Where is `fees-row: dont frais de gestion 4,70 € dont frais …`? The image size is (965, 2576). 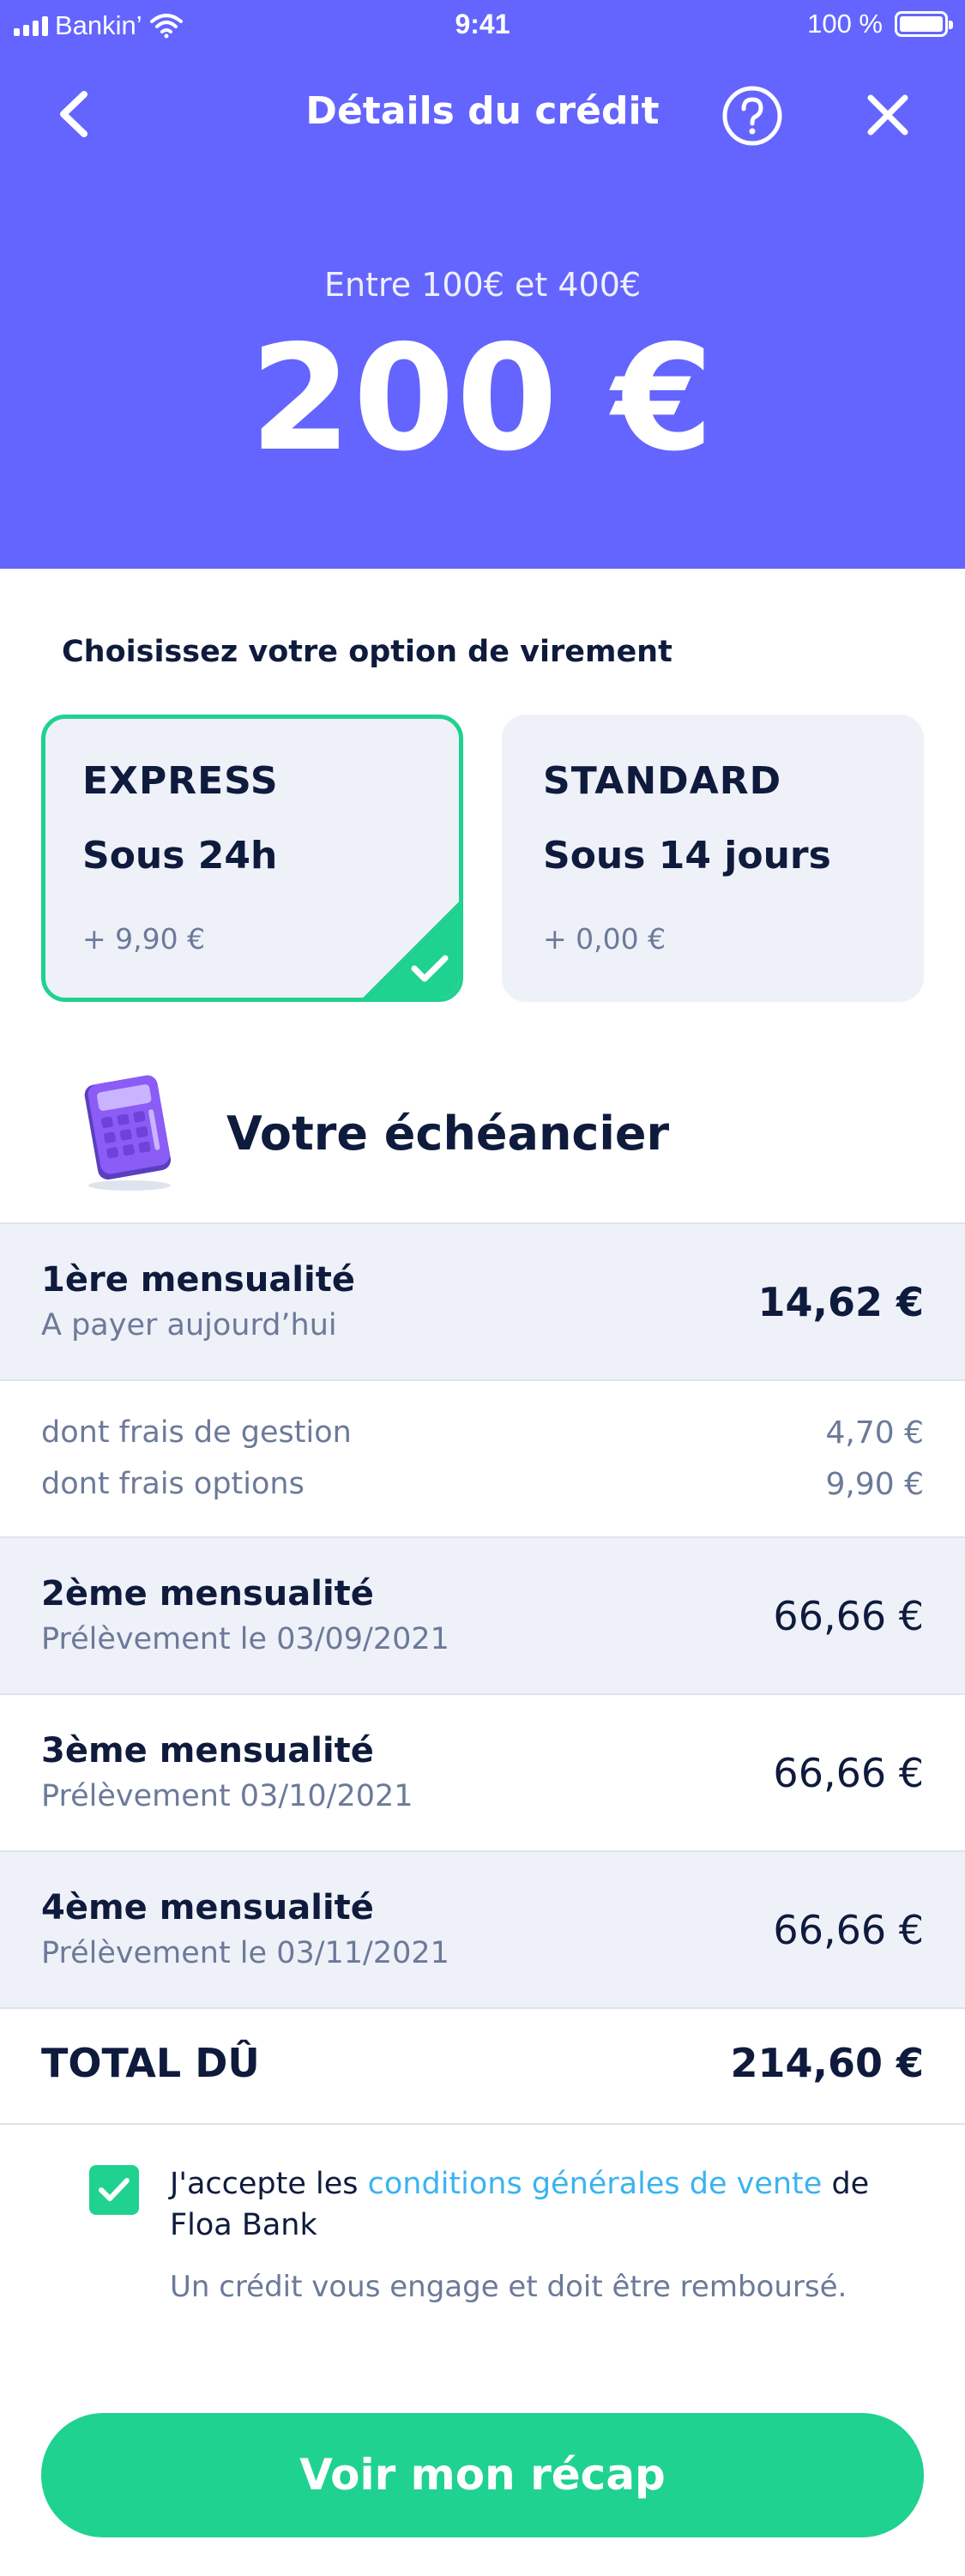 fees-row: dont frais de gestion 4,70 € dont frais … is located at coordinates (482, 1457).